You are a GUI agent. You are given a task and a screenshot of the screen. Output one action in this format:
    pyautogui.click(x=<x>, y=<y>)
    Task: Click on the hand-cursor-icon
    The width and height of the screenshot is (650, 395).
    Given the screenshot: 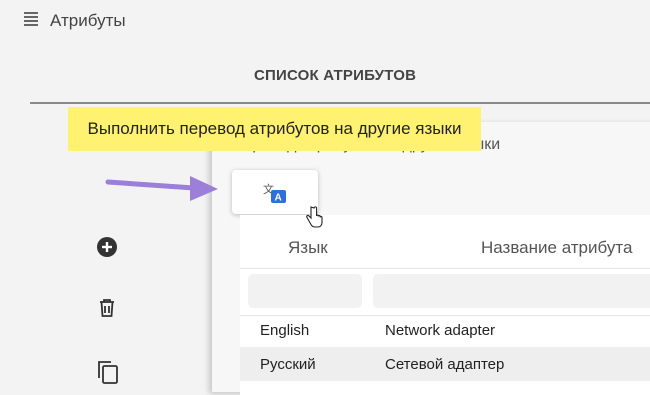 What is the action you would take?
    pyautogui.click(x=314, y=217)
    